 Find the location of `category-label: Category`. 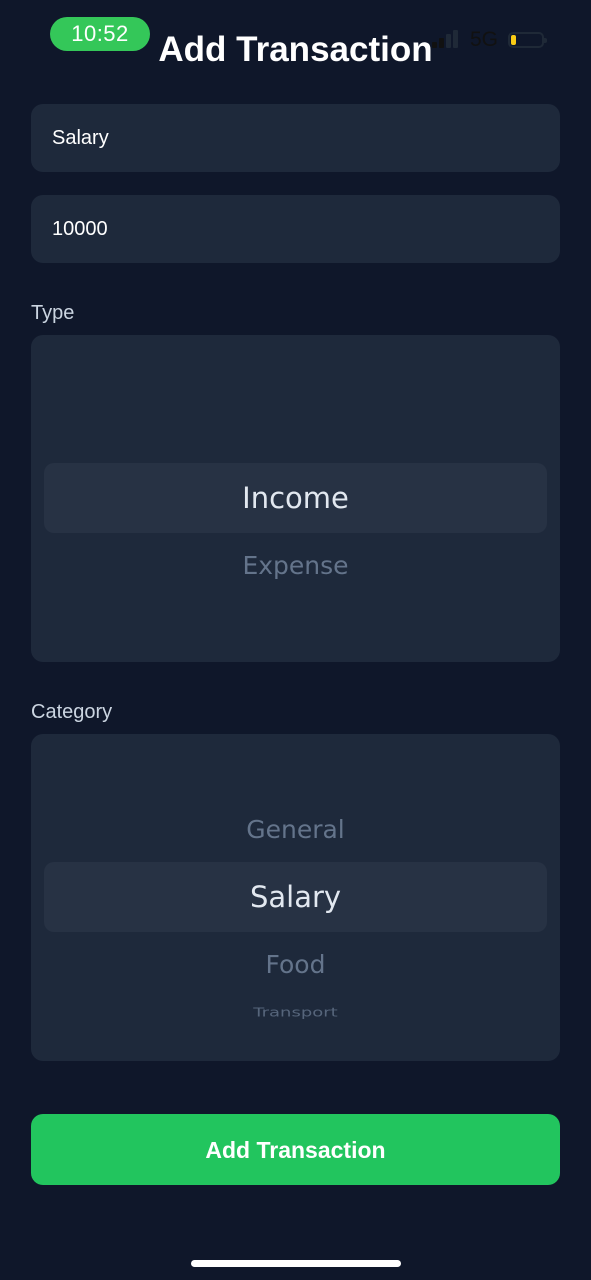

category-label: Category is located at coordinates (72, 712).